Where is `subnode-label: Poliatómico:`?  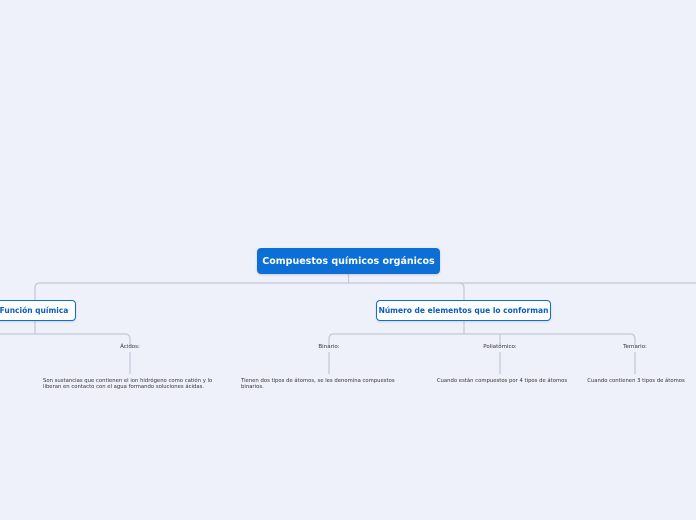
subnode-label: Poliatómico: is located at coordinates (500, 347).